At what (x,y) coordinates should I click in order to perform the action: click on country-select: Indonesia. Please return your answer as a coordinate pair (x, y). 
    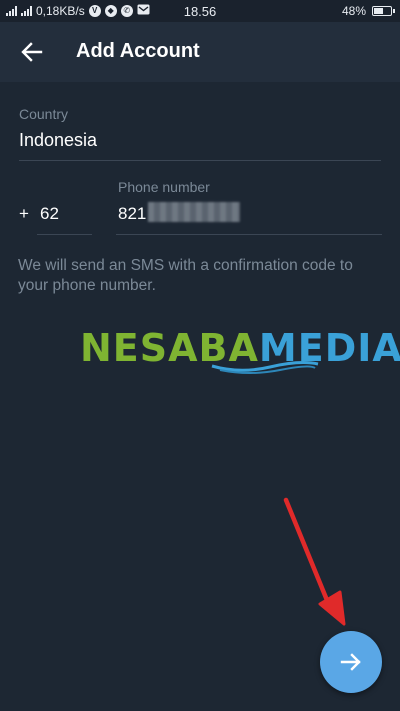
    Looking at the image, I should click on (58, 140).